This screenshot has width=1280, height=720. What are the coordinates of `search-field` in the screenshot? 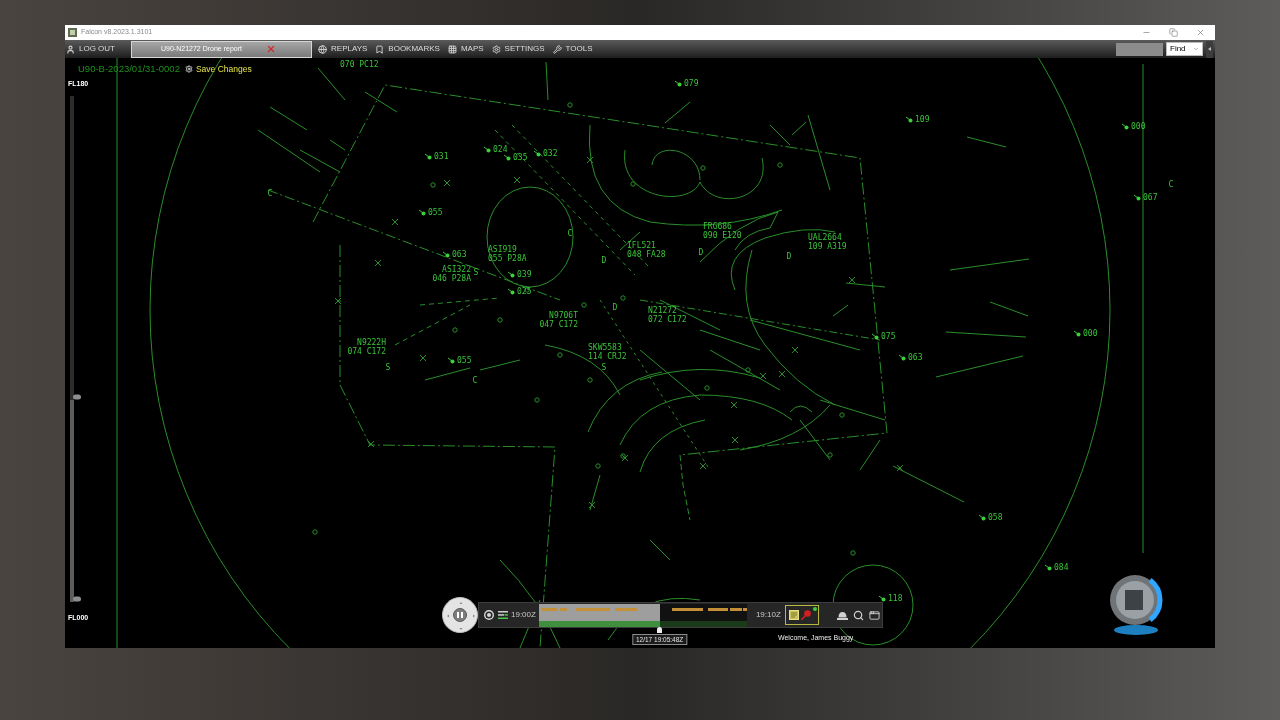 It's located at (1139, 49).